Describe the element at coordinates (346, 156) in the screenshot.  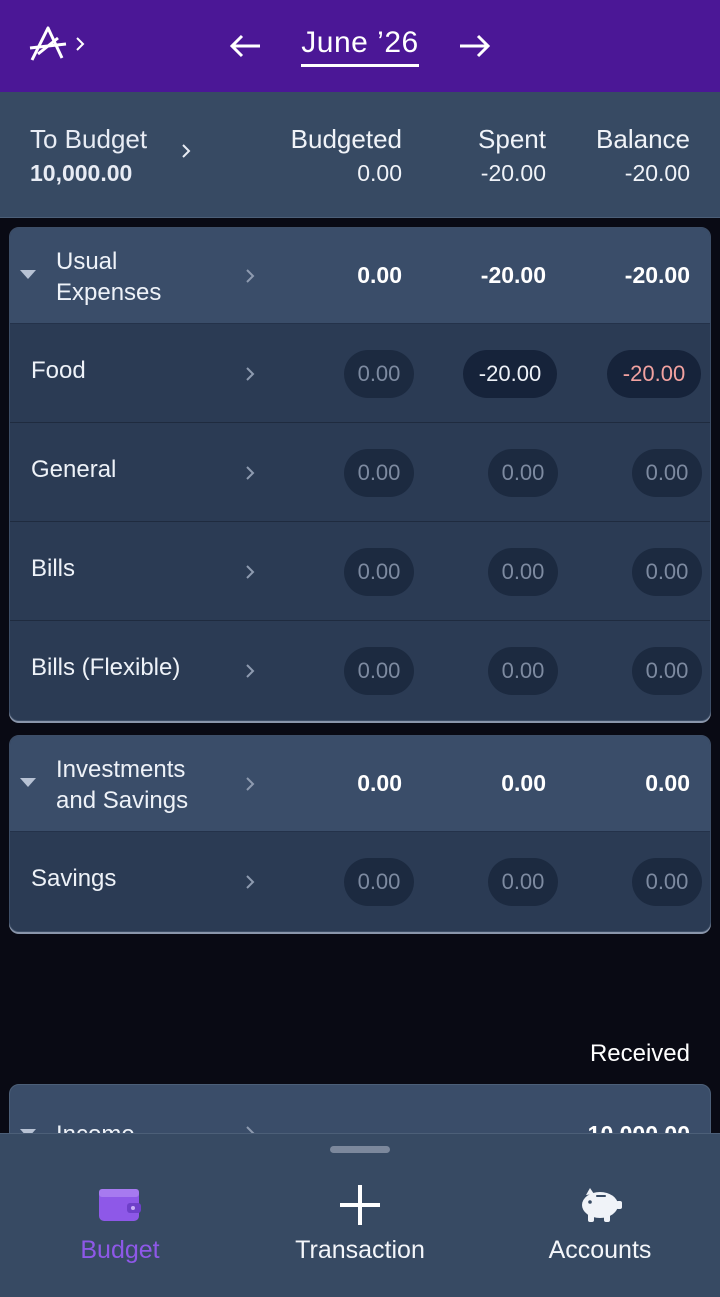
I see `budgeted-column-header: Budgeted 0.00` at that location.